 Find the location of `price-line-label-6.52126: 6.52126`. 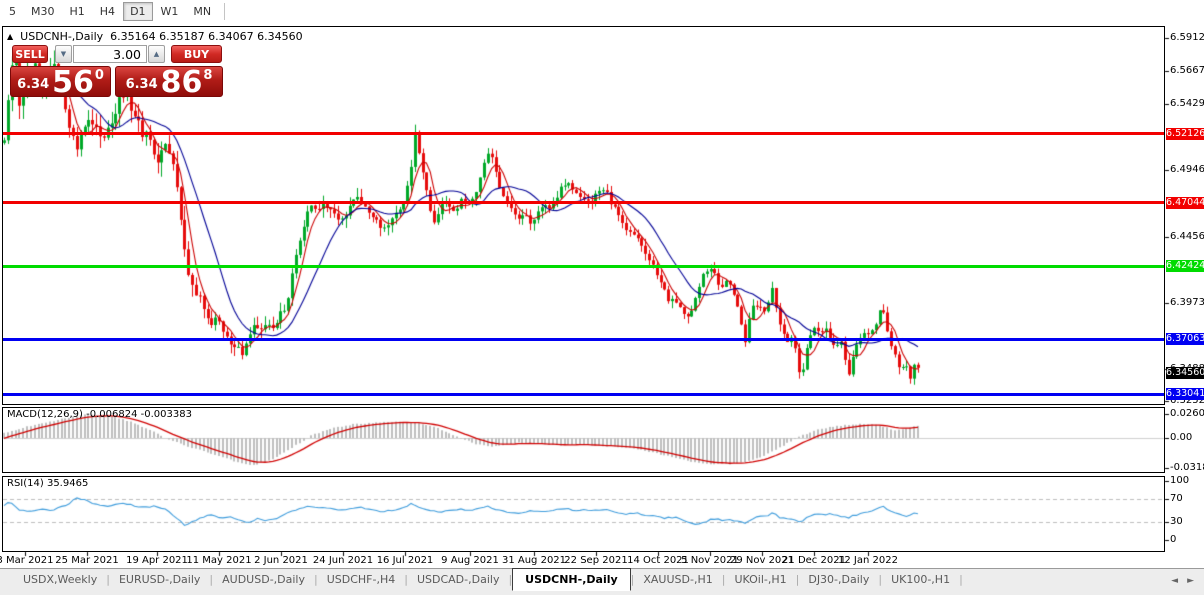

price-line-label-6.52126: 6.52126 is located at coordinates (1185, 133).